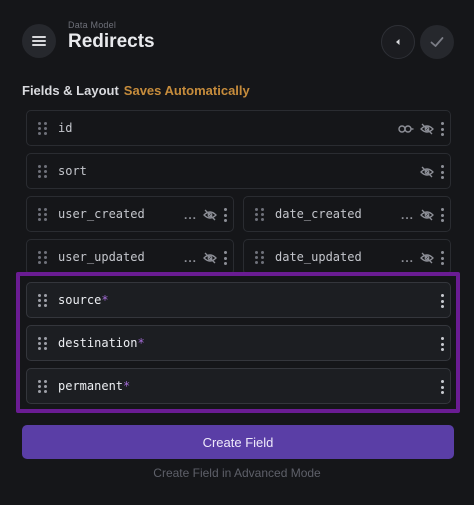 The width and height of the screenshot is (474, 505). I want to click on save-button, so click(437, 42).